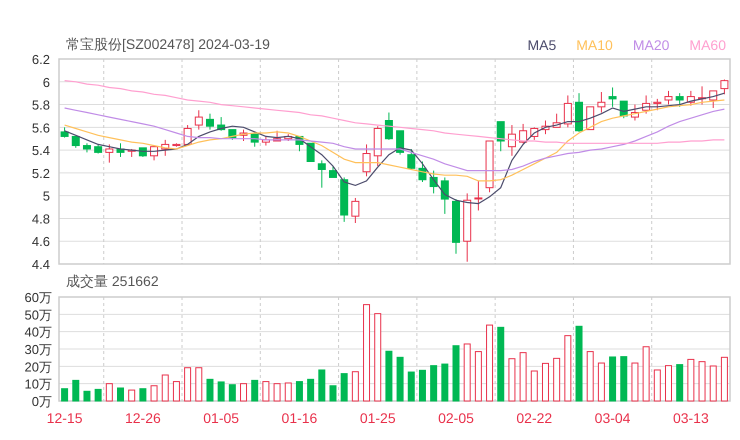 The image size is (740, 440). What do you see at coordinates (41, 242) in the screenshot?
I see `axis-label: 4.6` at bounding box center [41, 242].